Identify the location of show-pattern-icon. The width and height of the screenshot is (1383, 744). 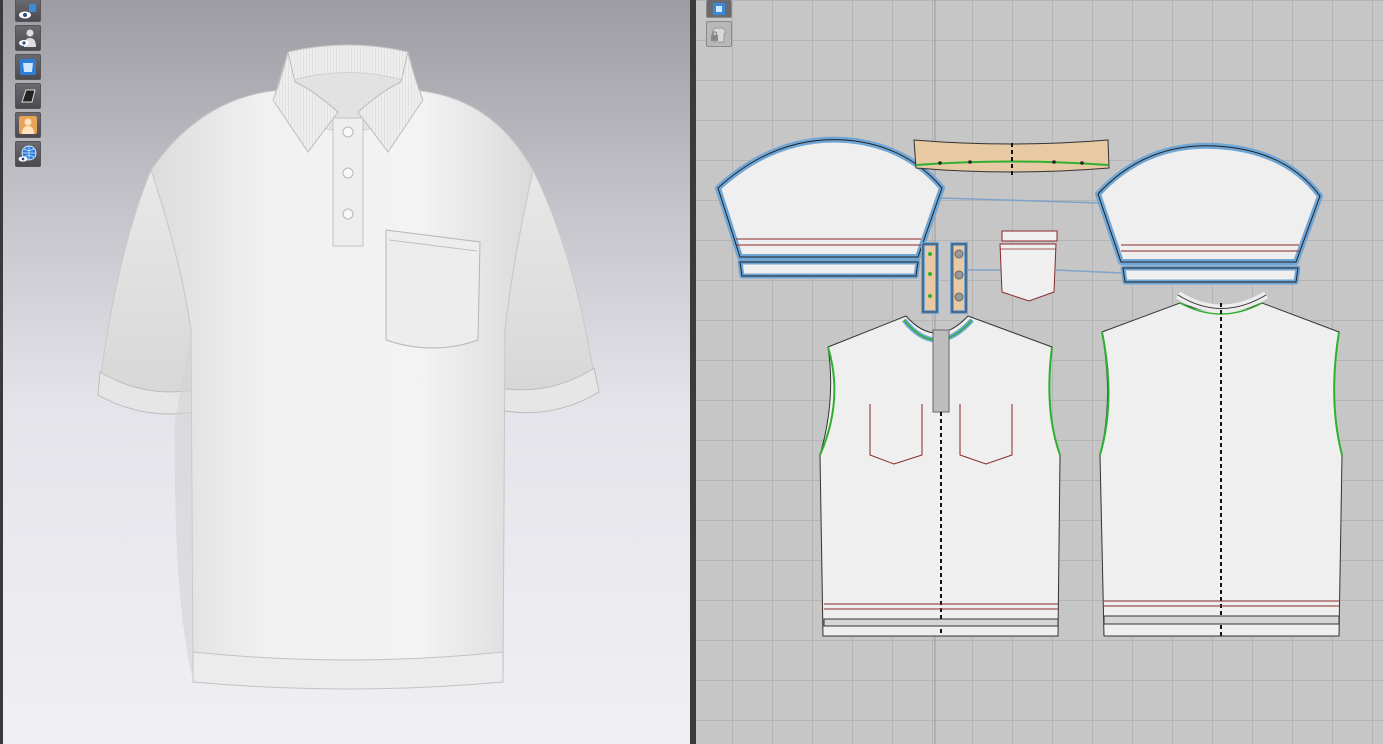
(719, 9).